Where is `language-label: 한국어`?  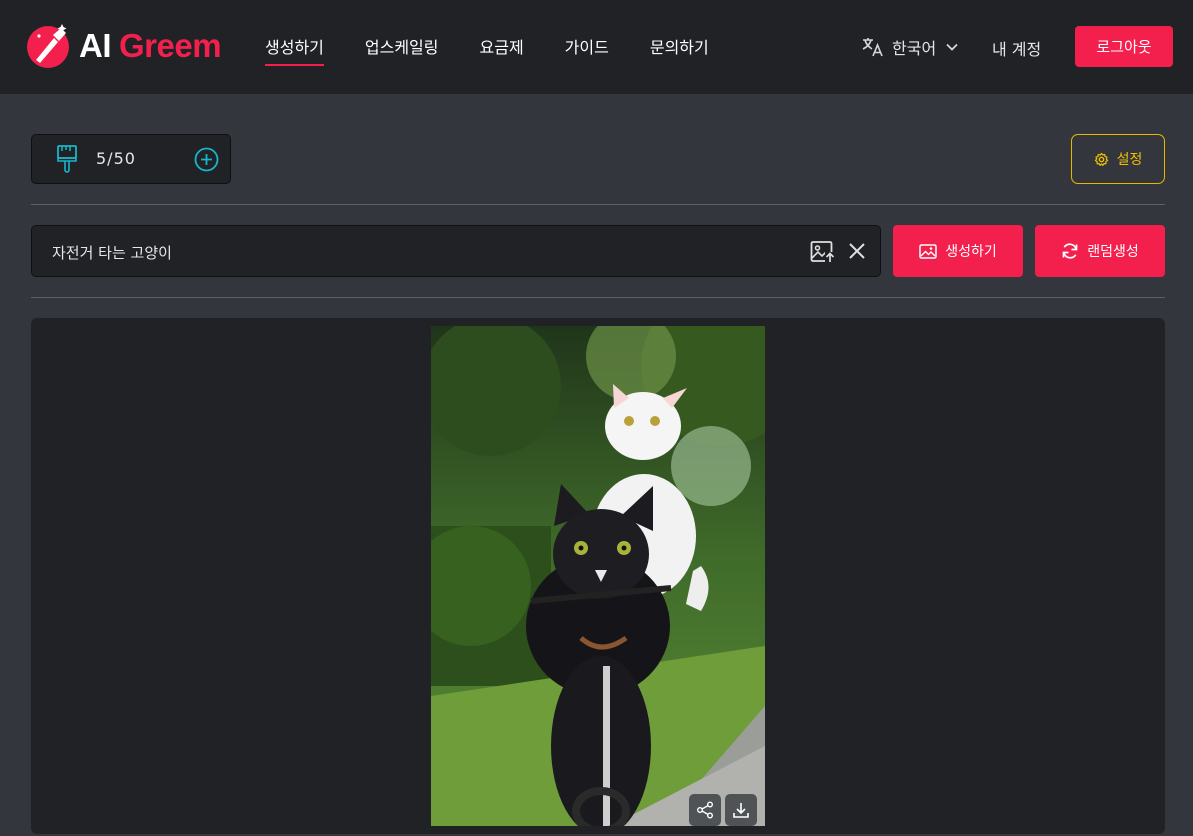
language-label: 한국어 is located at coordinates (914, 48).